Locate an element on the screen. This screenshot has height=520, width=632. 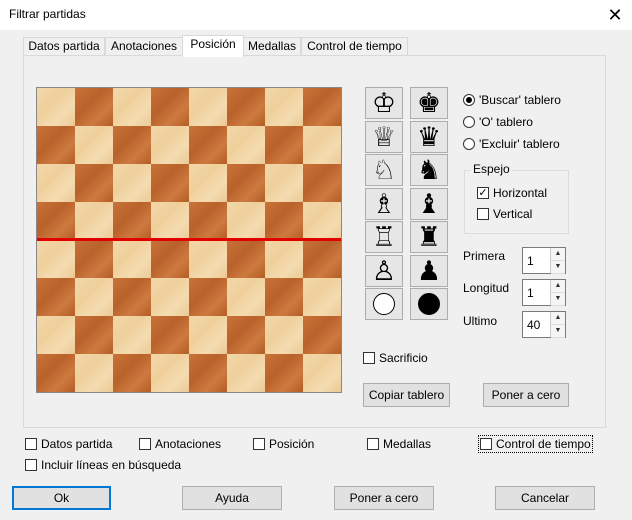
vertical-checkbox: Vertical is located at coordinates (504, 214).